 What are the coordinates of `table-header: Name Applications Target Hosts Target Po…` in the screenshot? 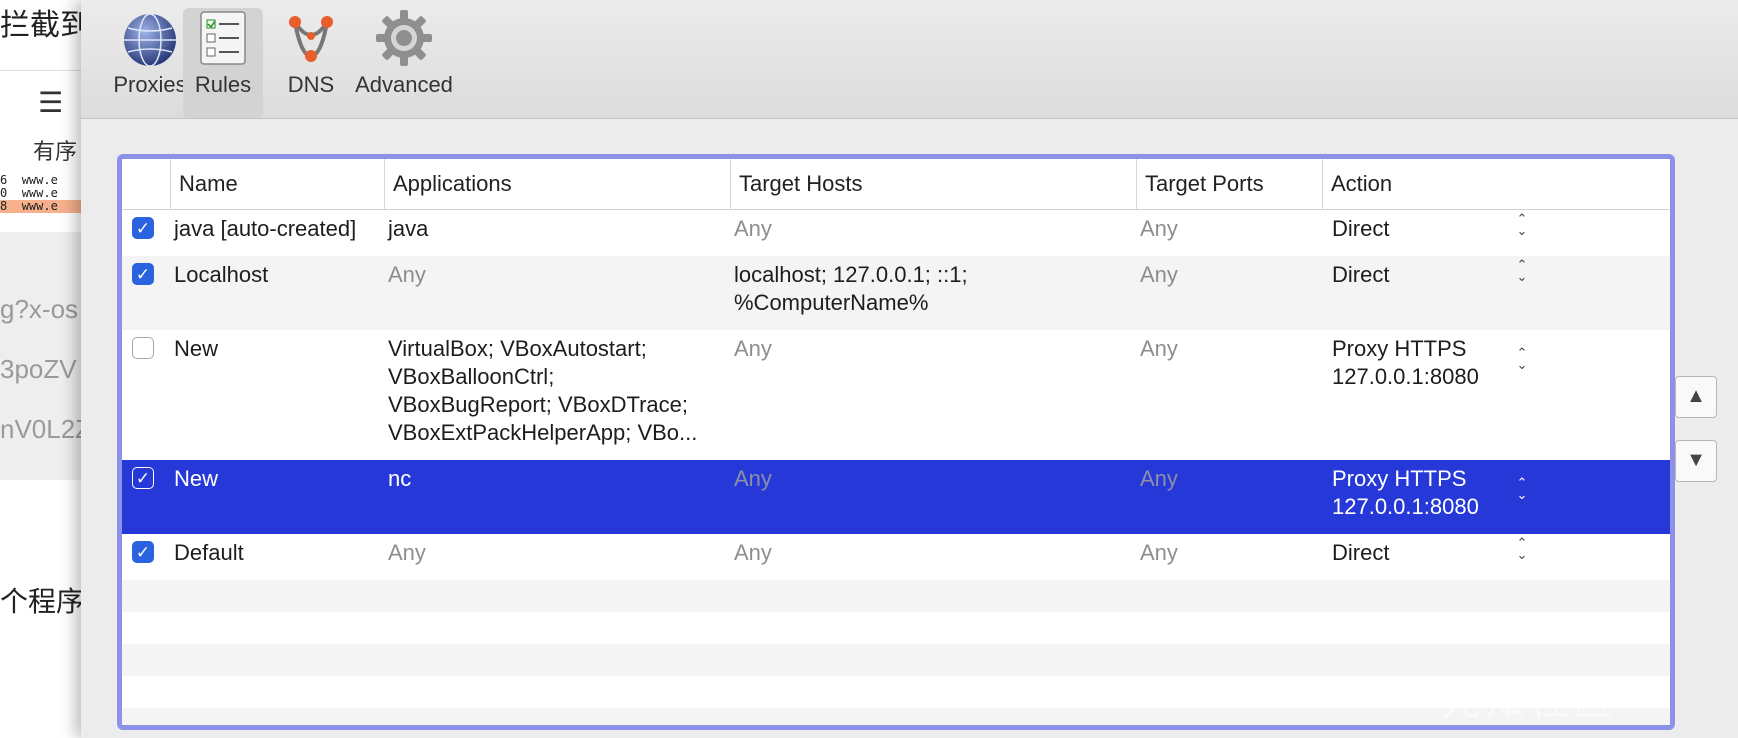 It's located at (896, 184).